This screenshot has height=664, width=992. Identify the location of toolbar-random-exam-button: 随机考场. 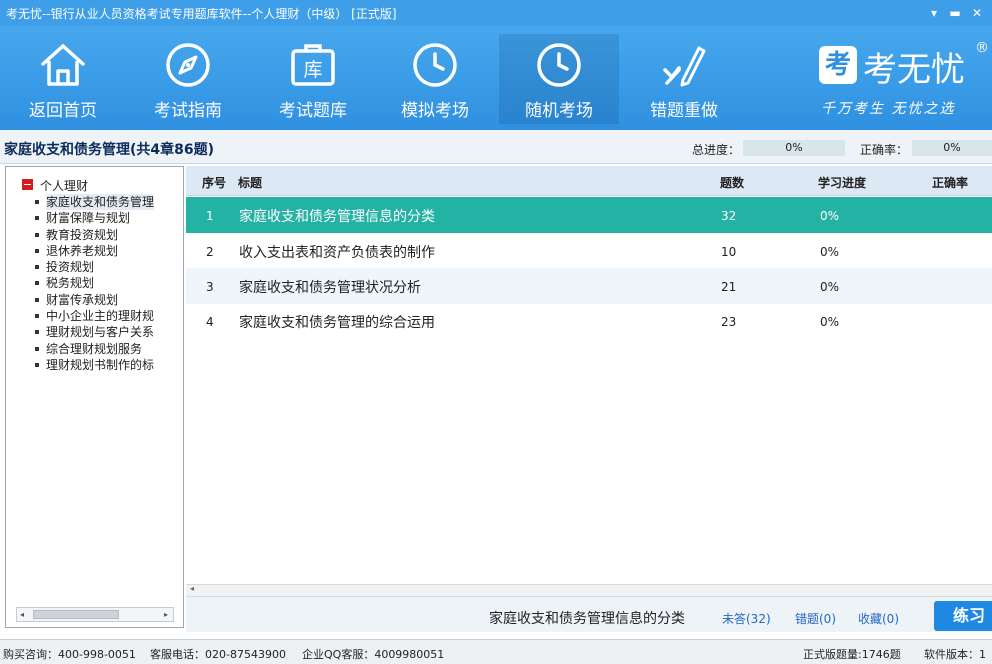
(559, 79).